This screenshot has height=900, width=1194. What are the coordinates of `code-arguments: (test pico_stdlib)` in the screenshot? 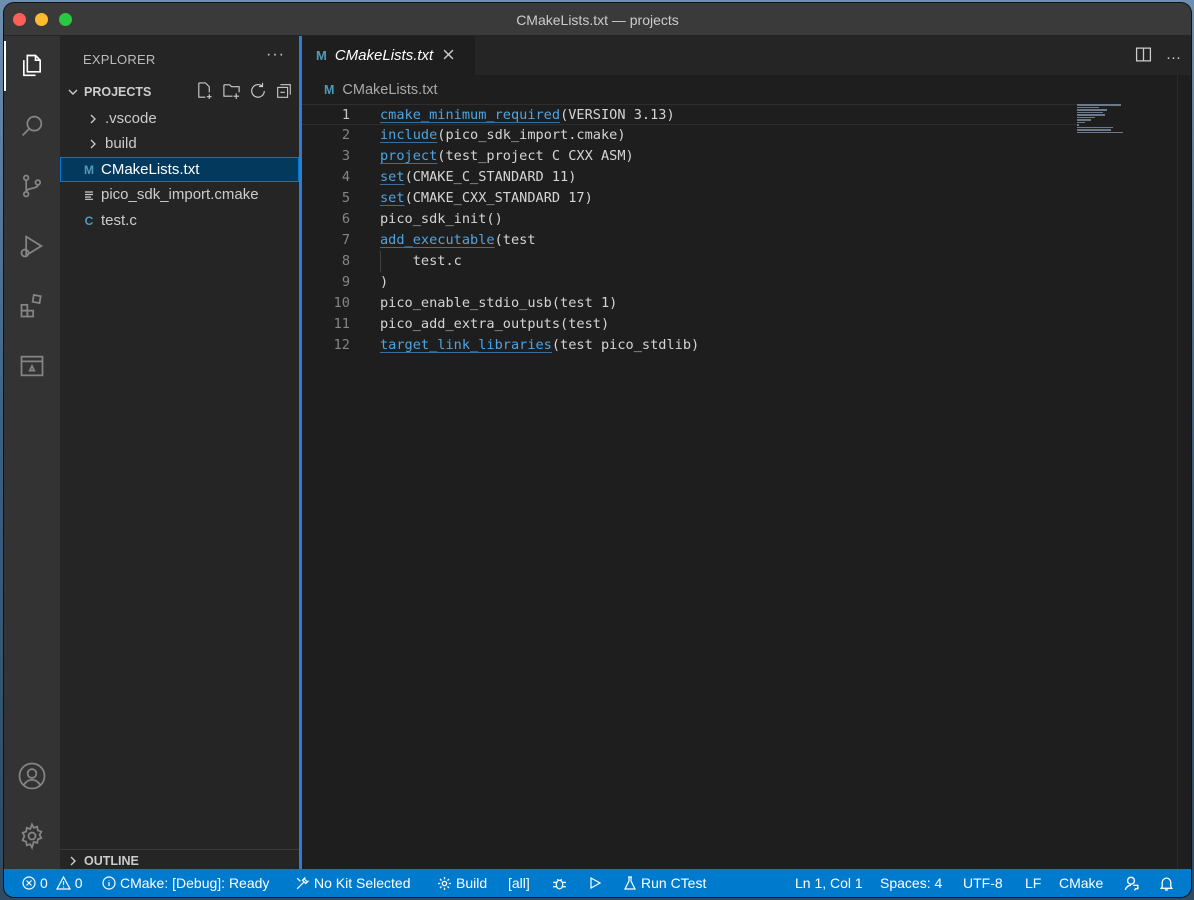 It's located at (625, 345).